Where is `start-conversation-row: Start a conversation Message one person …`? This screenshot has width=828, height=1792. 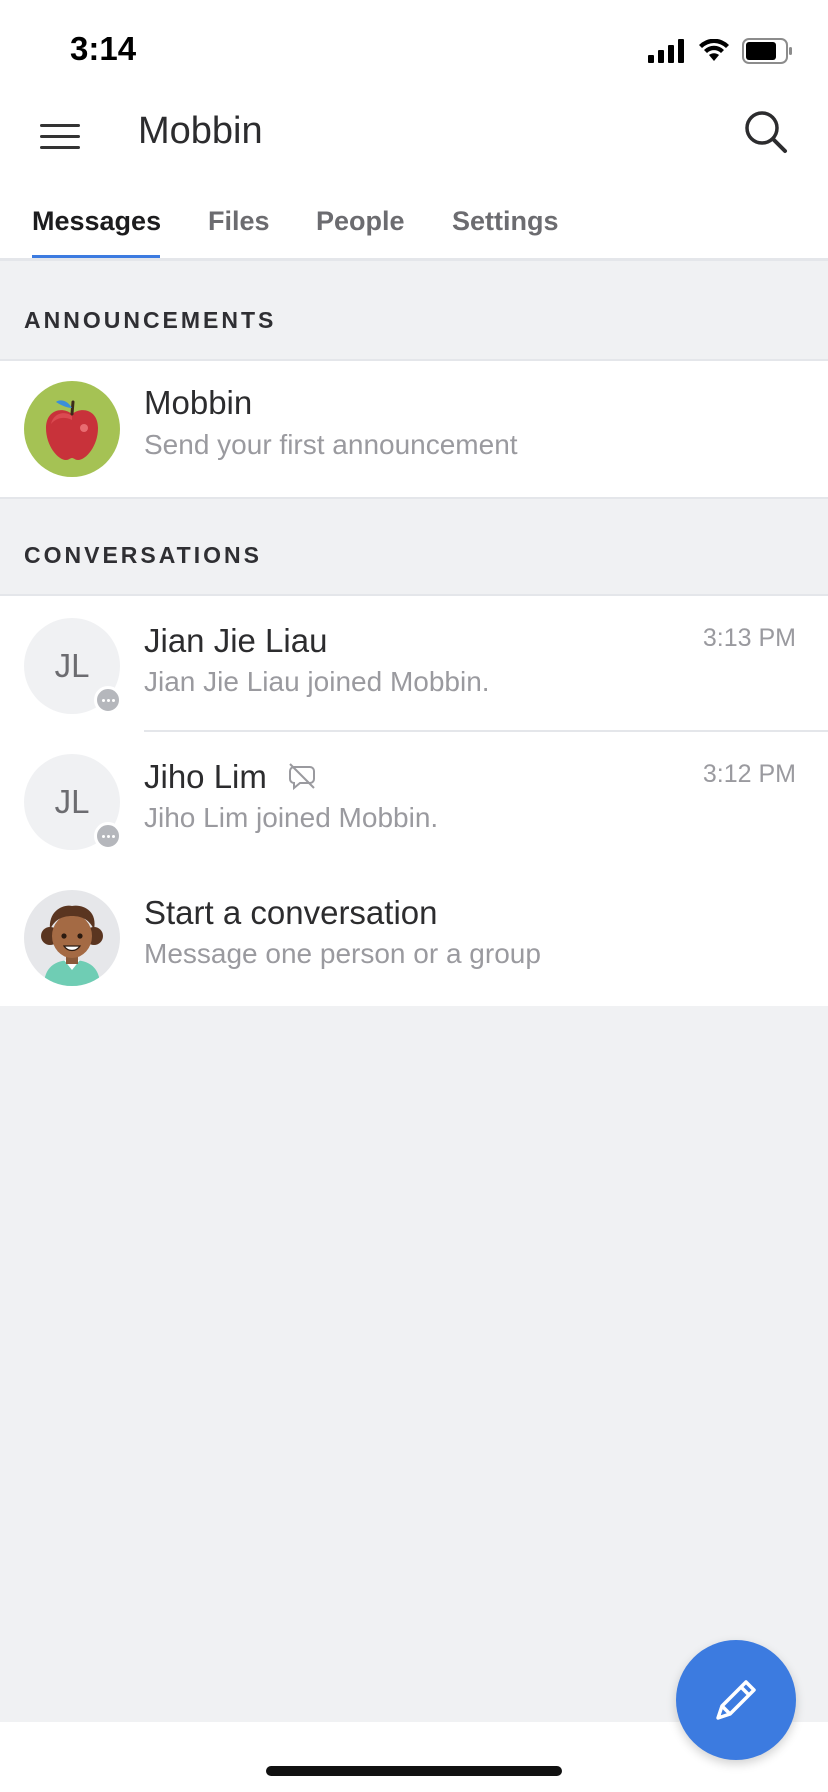
start-conversation-row: Start a conversation Message one person … is located at coordinates (414, 937).